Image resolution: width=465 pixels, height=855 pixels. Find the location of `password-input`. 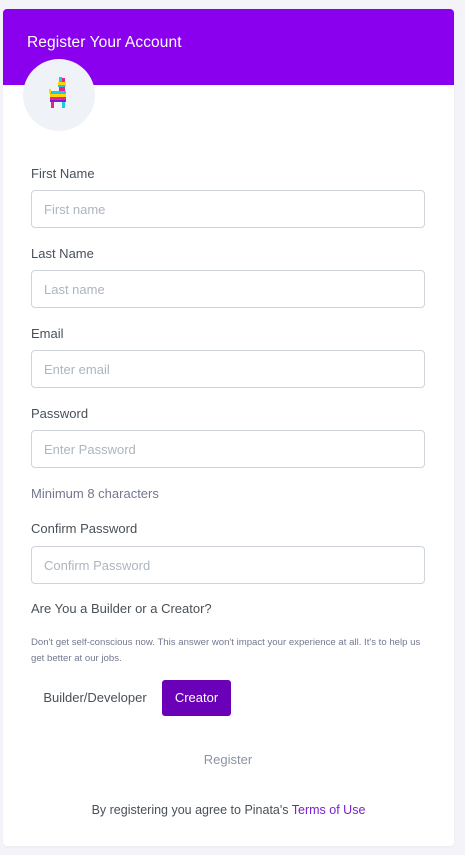

password-input is located at coordinates (223, 449).